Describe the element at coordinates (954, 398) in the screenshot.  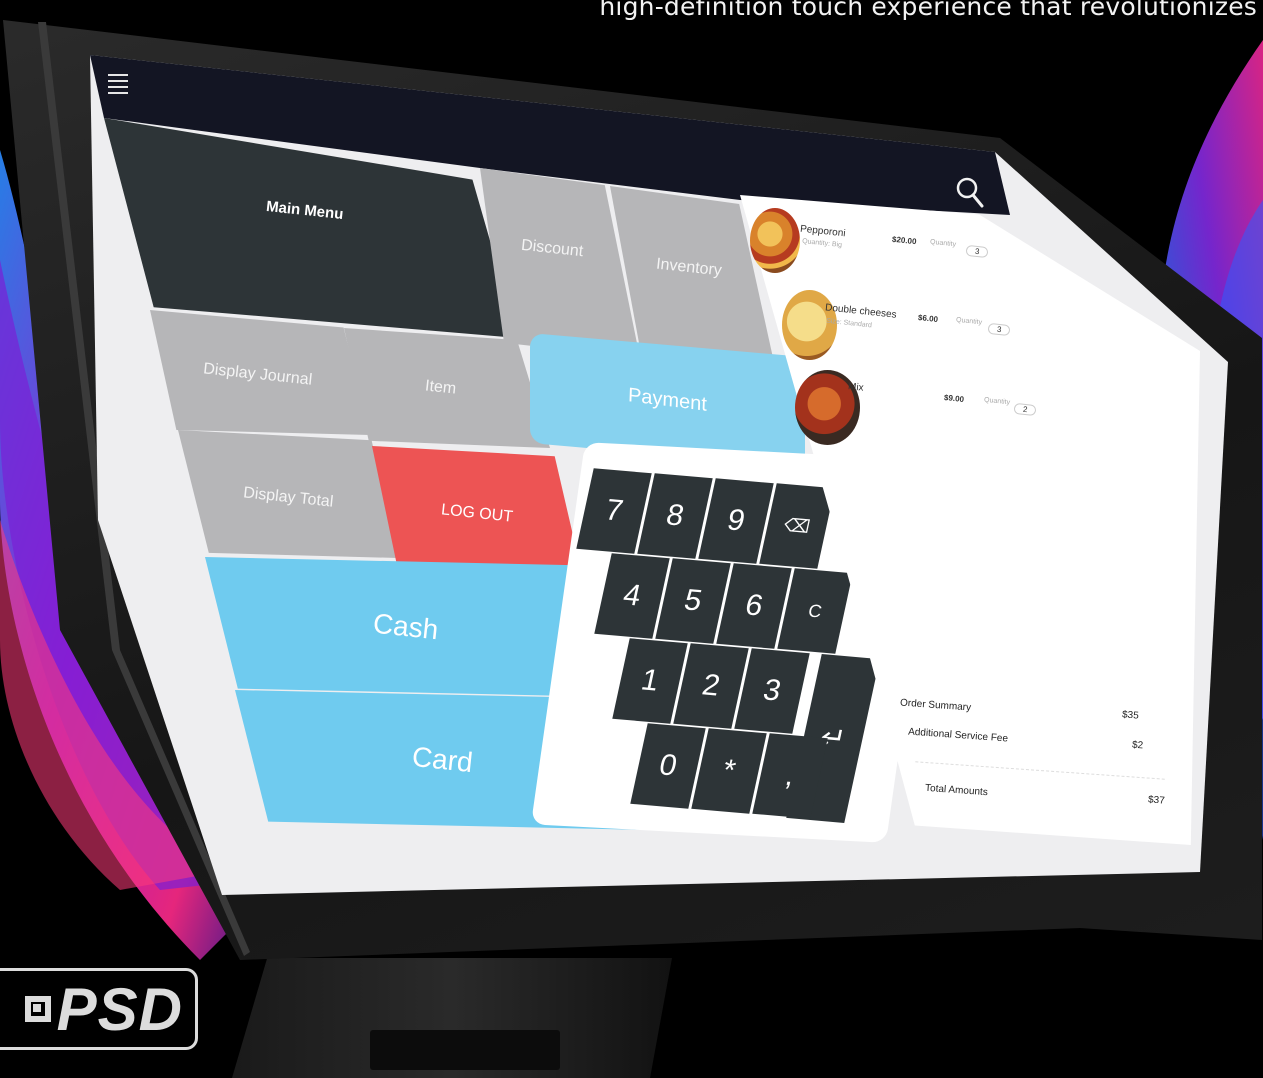
I see `order-item-price: $9.00` at that location.